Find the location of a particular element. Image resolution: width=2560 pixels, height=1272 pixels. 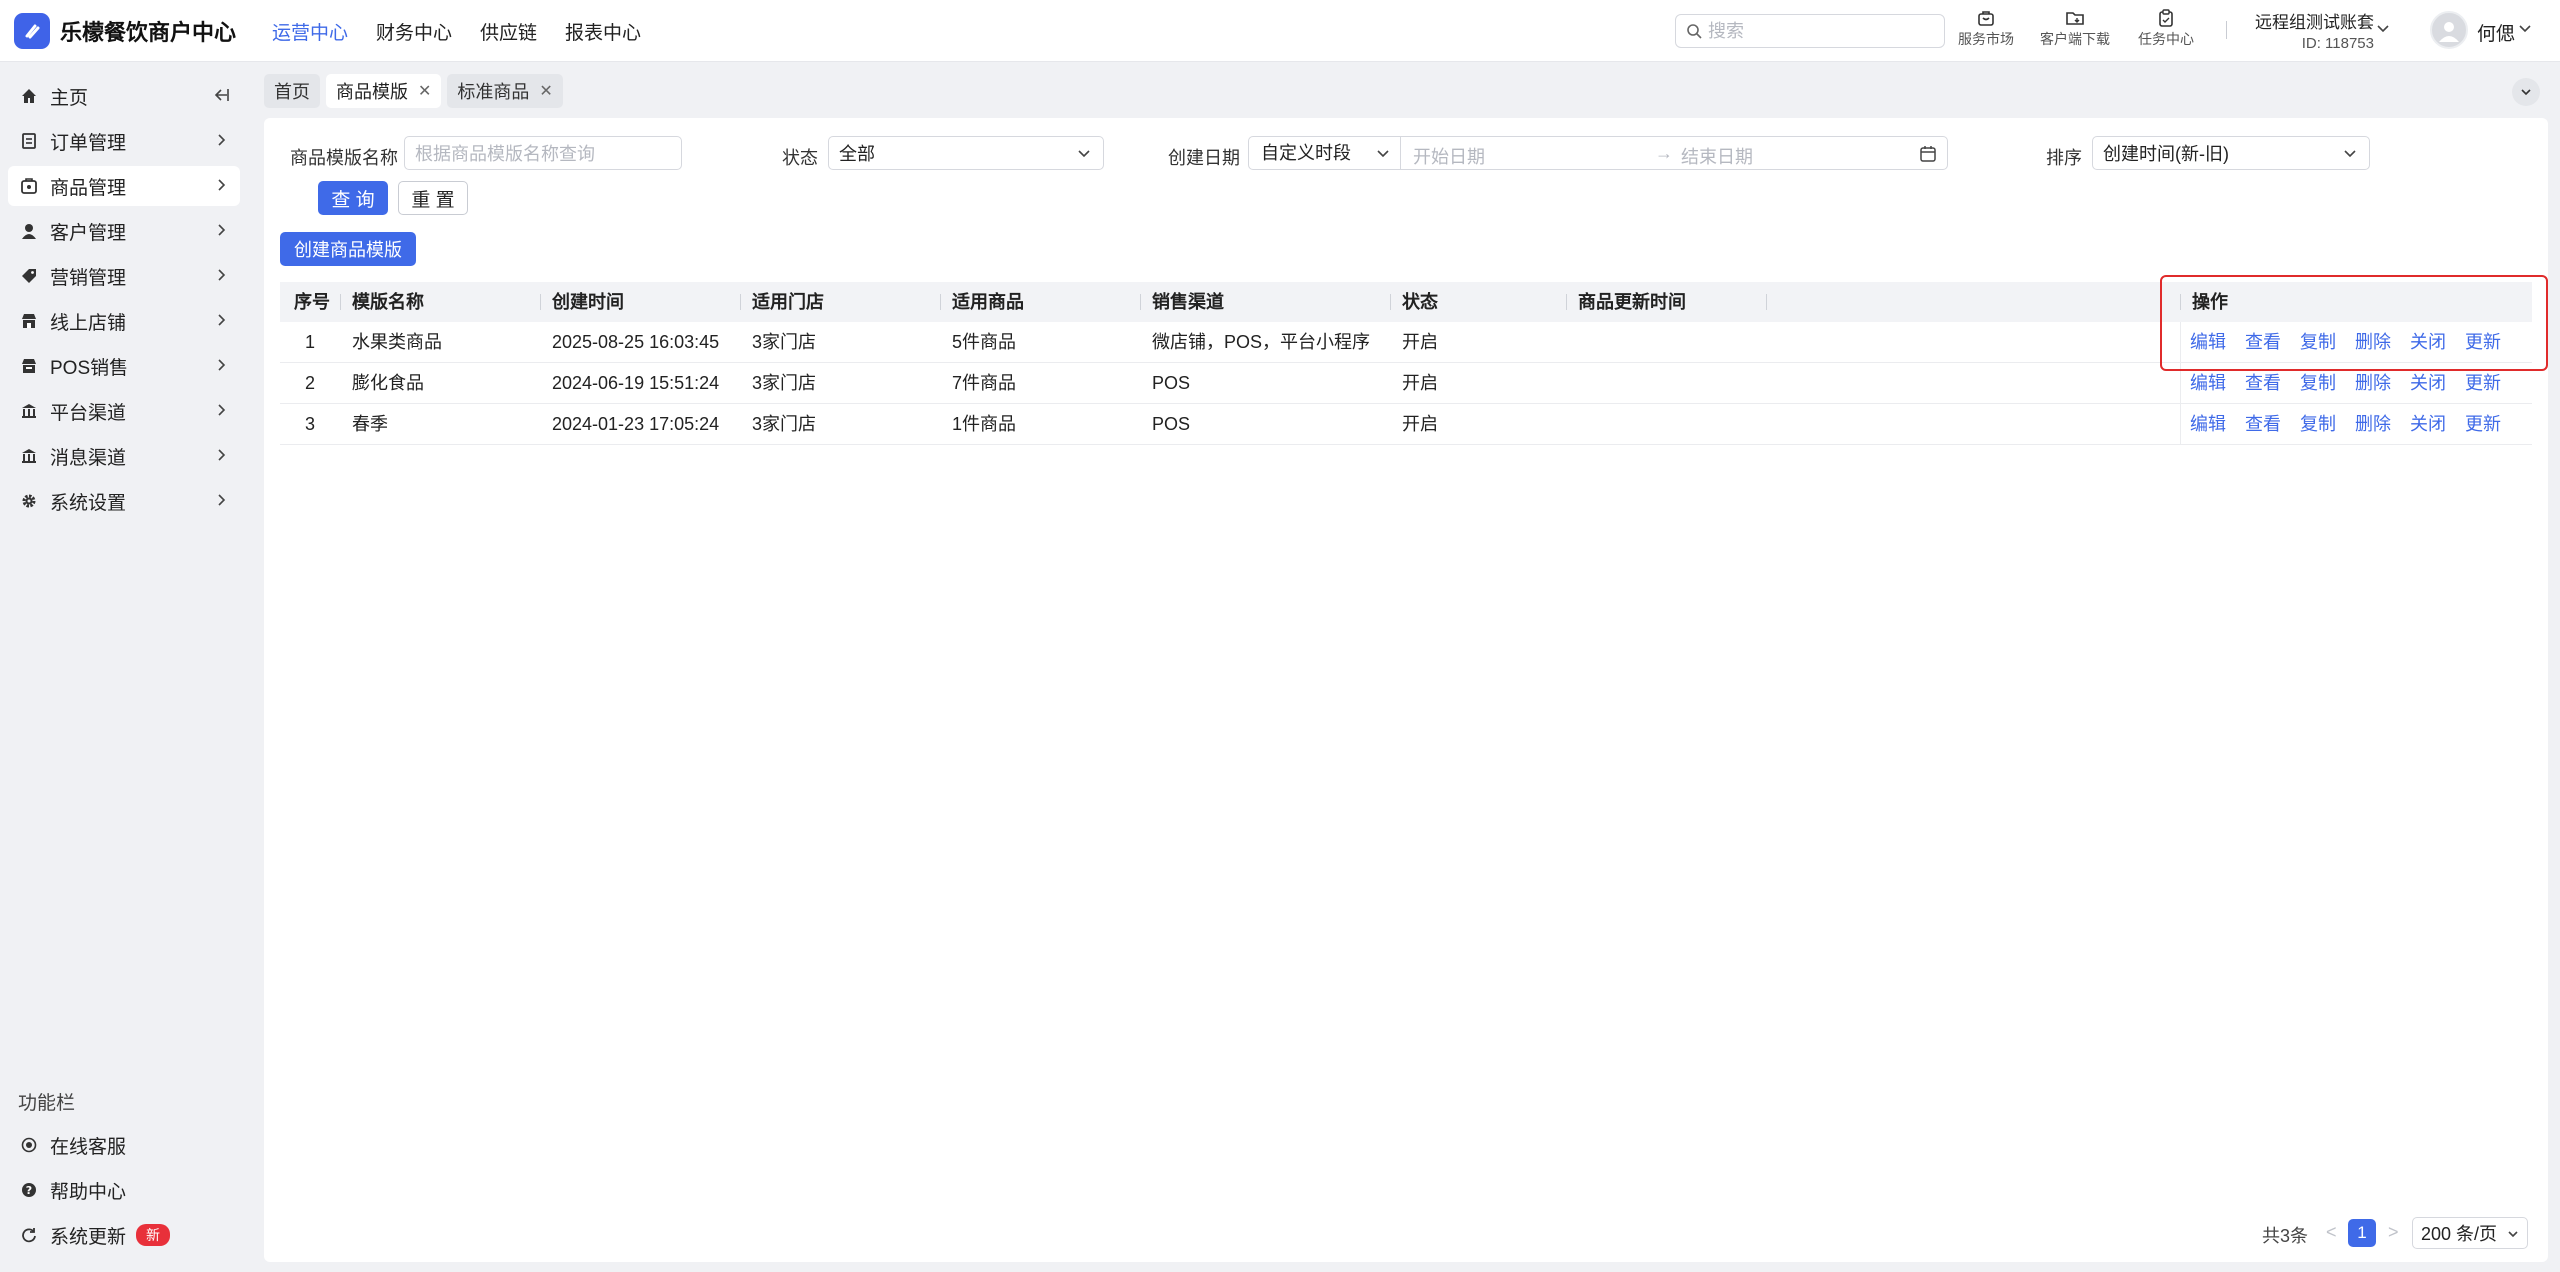

view-link: 查看 is located at coordinates (2263, 424).